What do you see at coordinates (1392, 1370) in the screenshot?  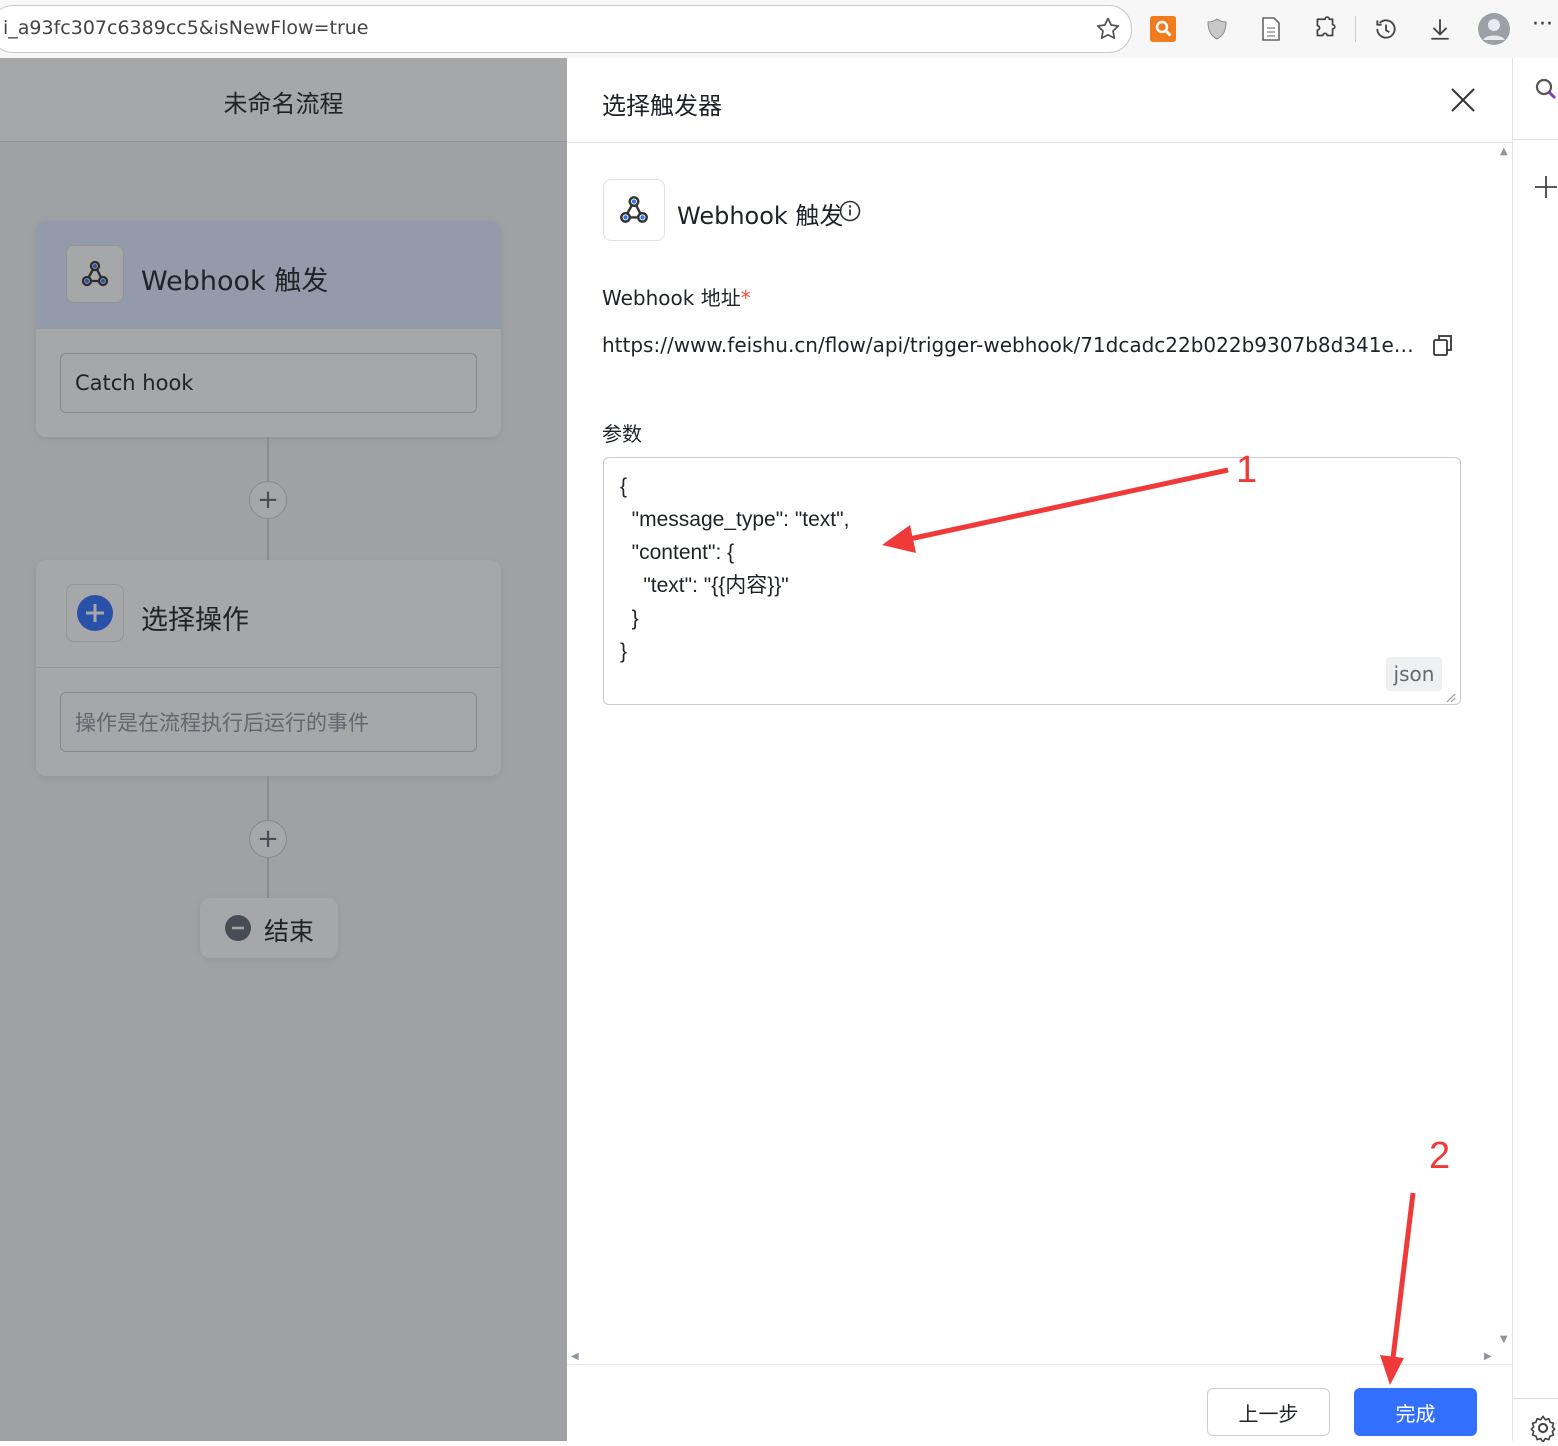 I see `annotation-arrow-2-head` at bounding box center [1392, 1370].